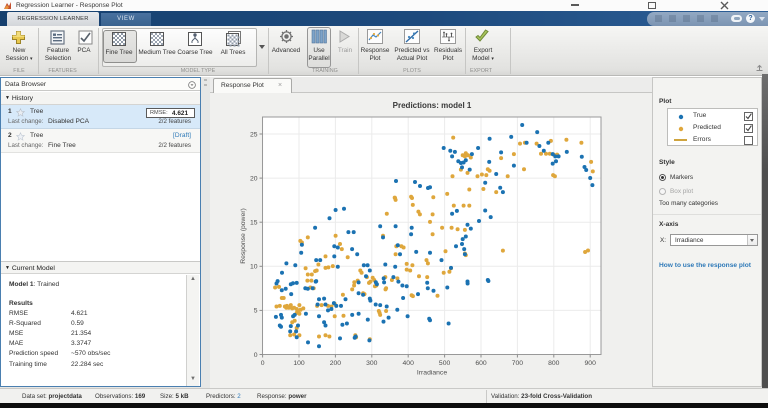 Image resolution: width=768 pixels, height=408 pixels. What do you see at coordinates (254, 134) in the screenshot?
I see `svg-text: 25` at bounding box center [254, 134].